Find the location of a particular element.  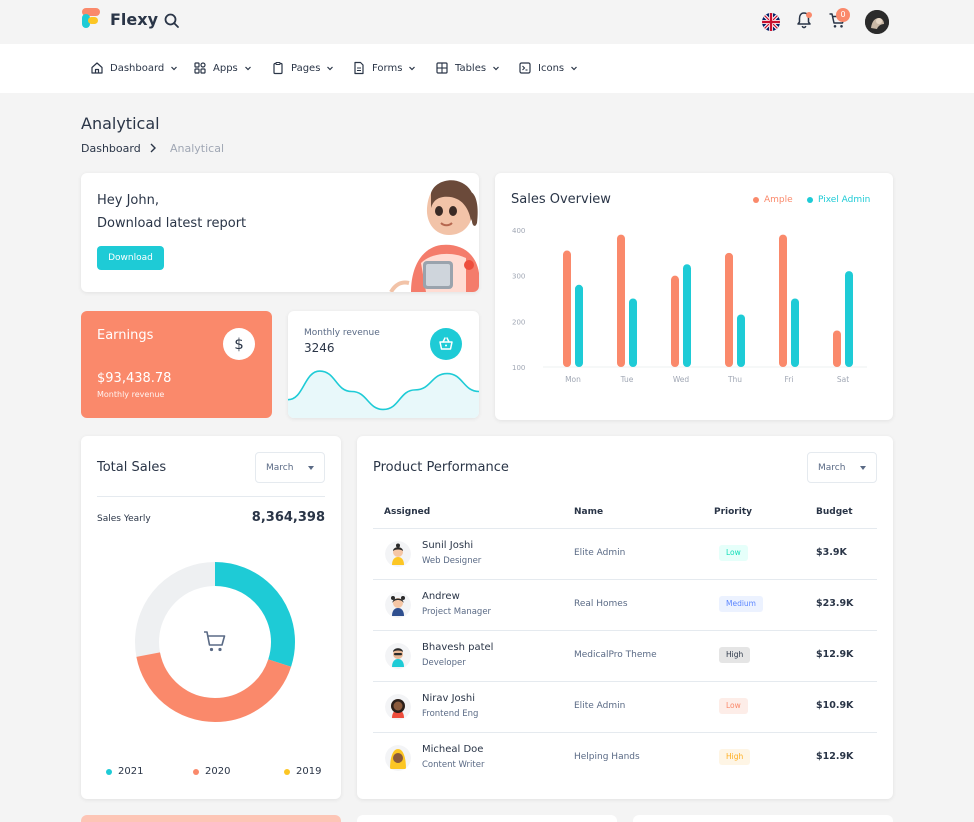

download-button: Download is located at coordinates (130, 258).